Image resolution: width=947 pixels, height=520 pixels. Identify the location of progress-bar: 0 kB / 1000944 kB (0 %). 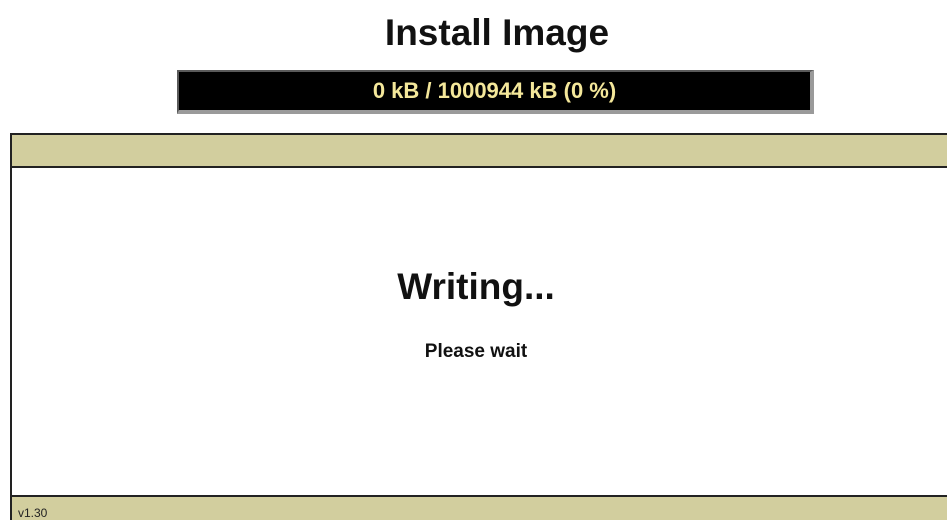
(495, 92).